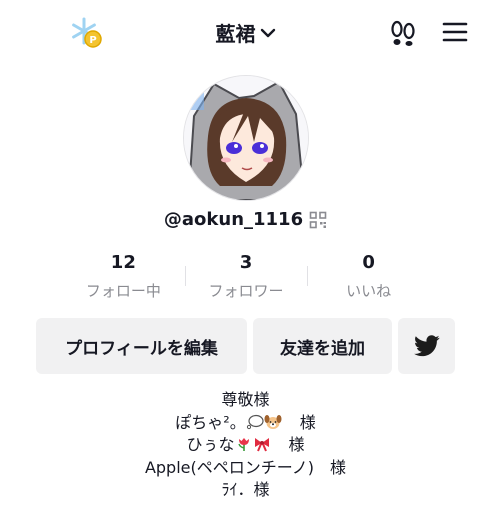 The height and width of the screenshot is (512, 491). Describe the element at coordinates (273, 421) in the screenshot. I see `dog-face-icon` at that location.